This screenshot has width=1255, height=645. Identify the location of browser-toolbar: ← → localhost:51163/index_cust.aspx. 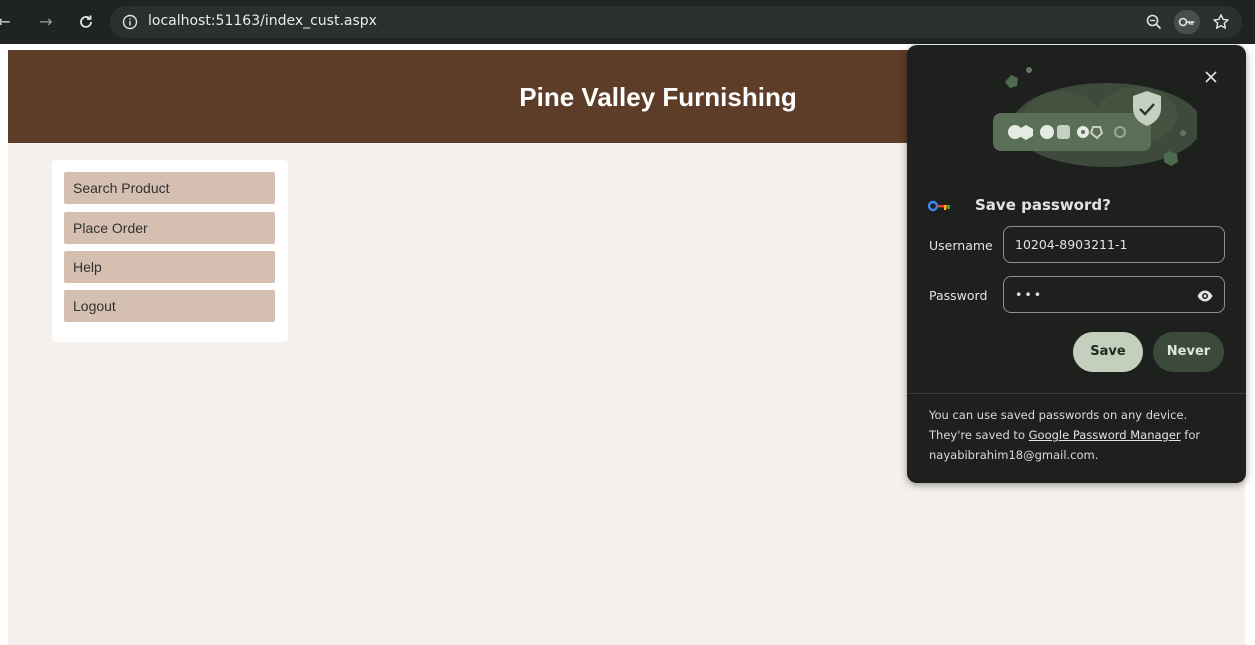
(627, 22).